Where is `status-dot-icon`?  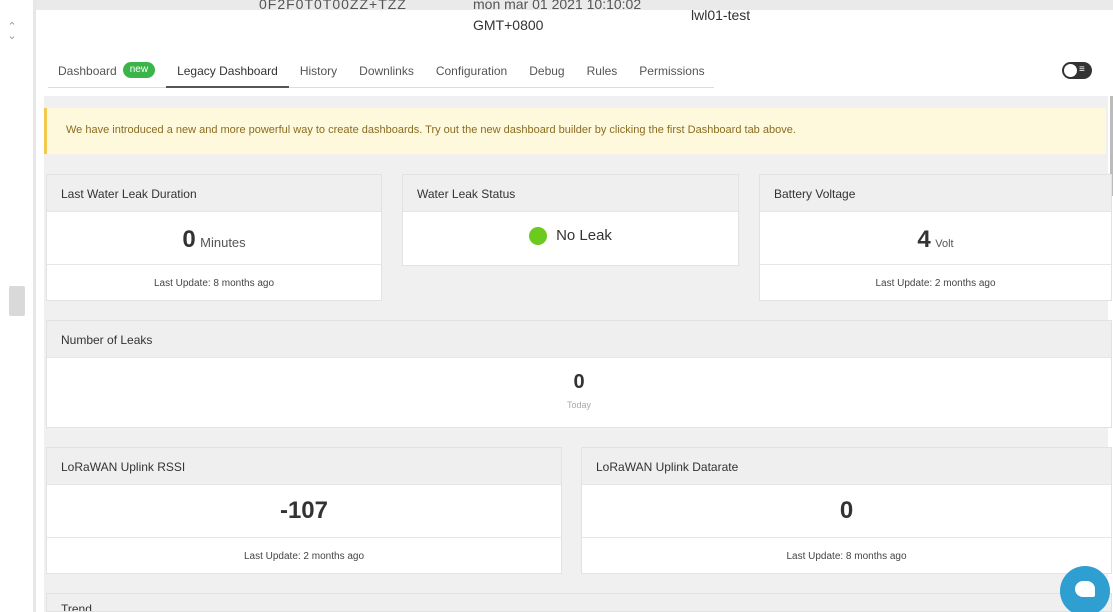 status-dot-icon is located at coordinates (538, 236).